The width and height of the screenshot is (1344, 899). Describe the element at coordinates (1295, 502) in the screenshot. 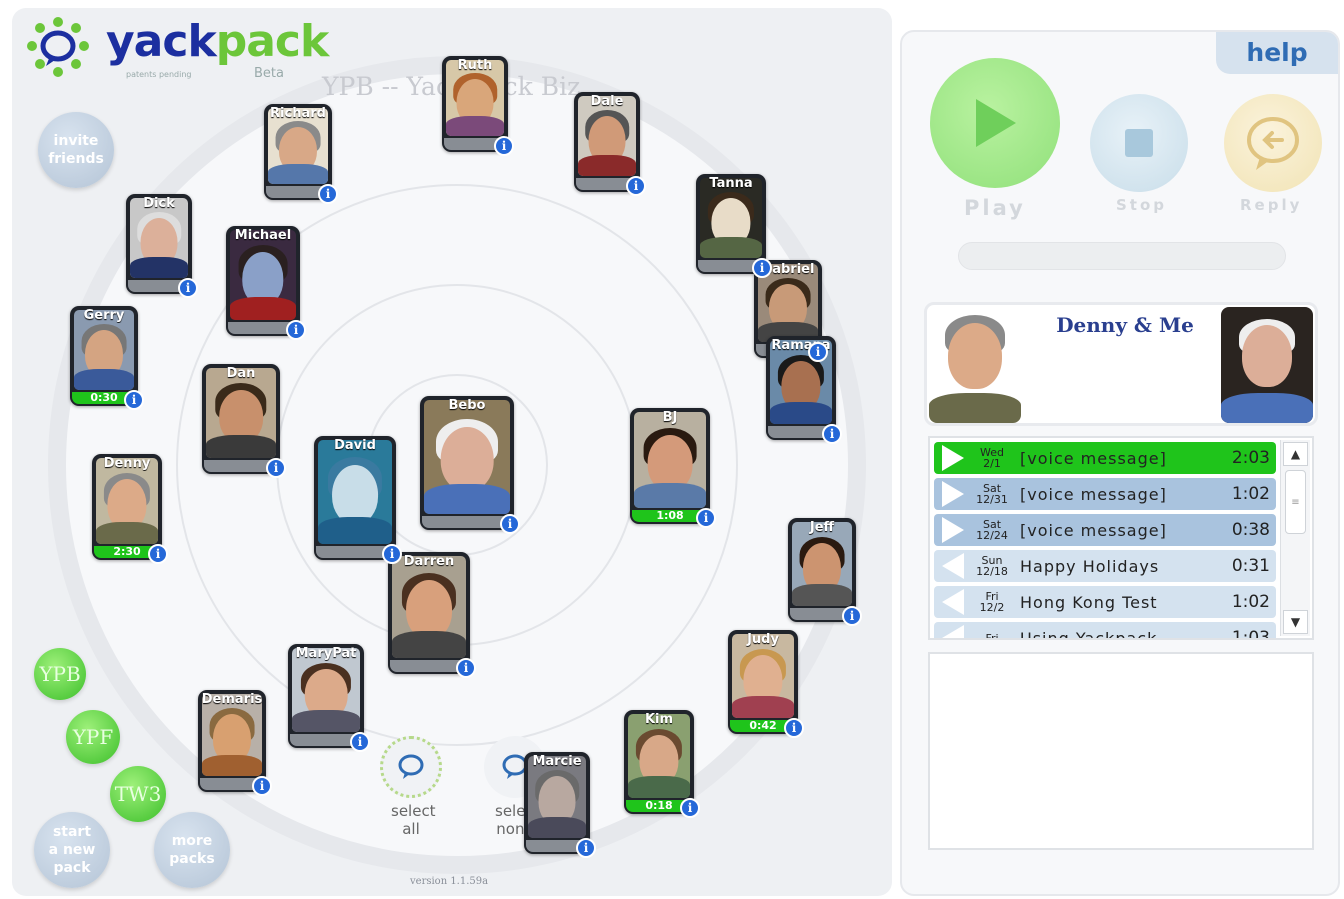

I see `scroll-thumb: ≡` at that location.